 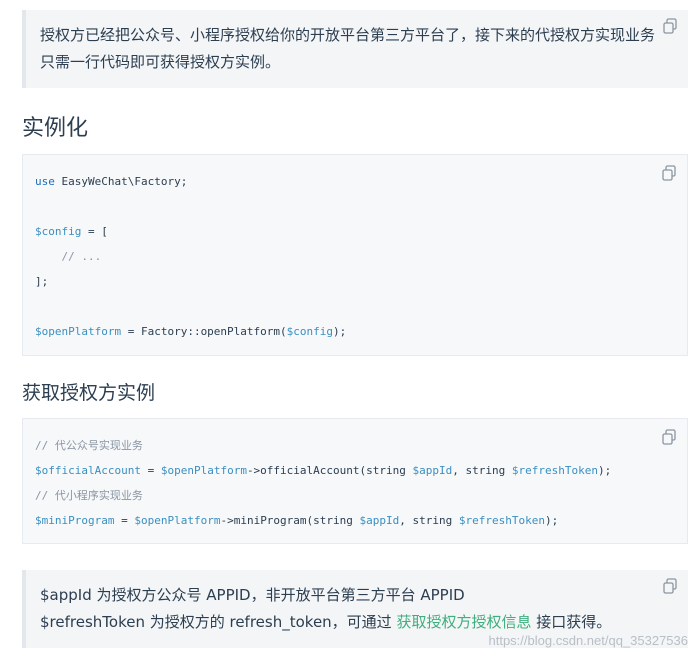 I want to click on watermark: https://blog.csdn.net/qq_35327536, so click(x=588, y=640).